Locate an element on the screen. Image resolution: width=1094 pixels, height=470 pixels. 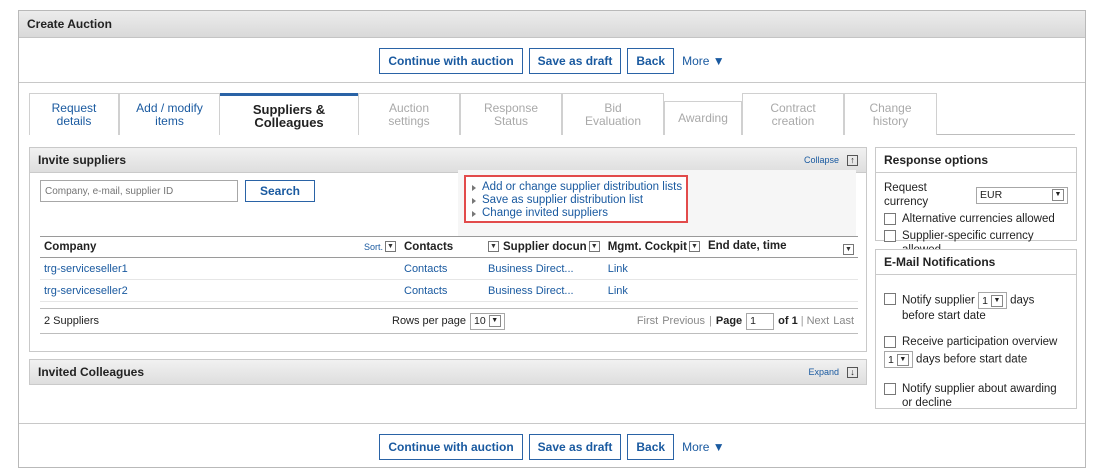
currency-row: Request currency EUR ▼ is located at coordinates (976, 195).